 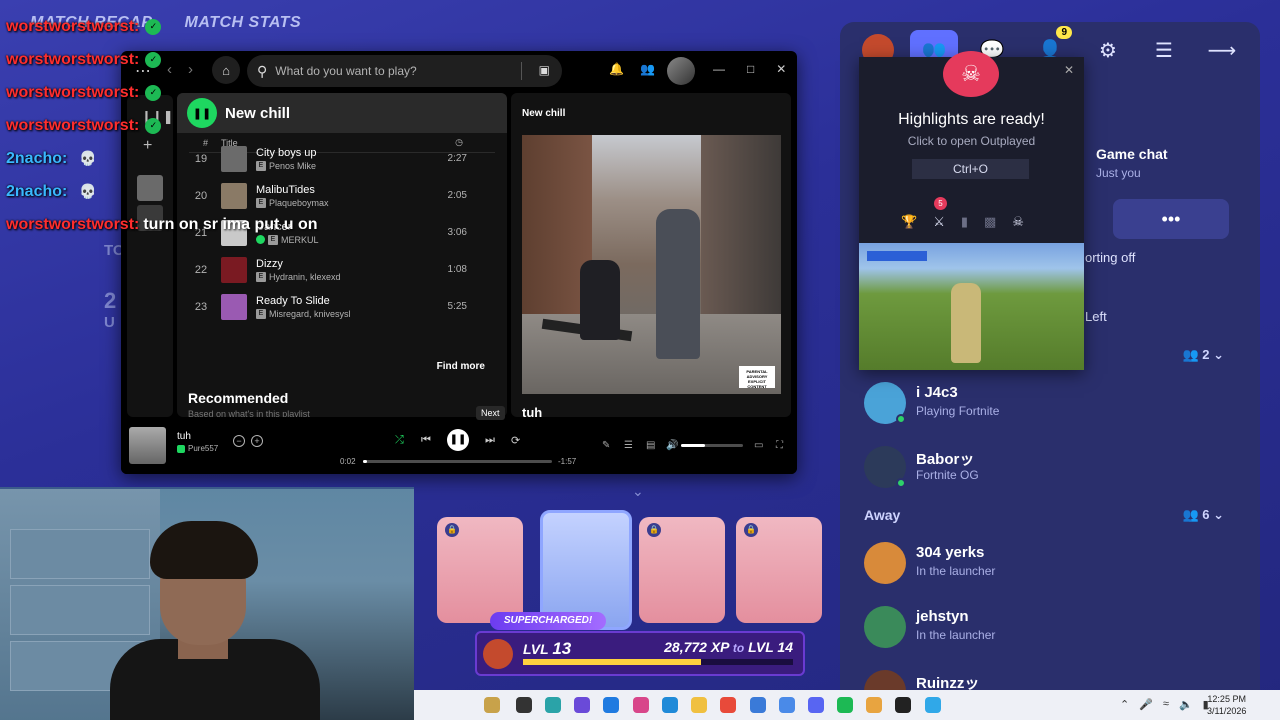 I want to click on chevron-down-icon: ⌄, so click(x=638, y=491).